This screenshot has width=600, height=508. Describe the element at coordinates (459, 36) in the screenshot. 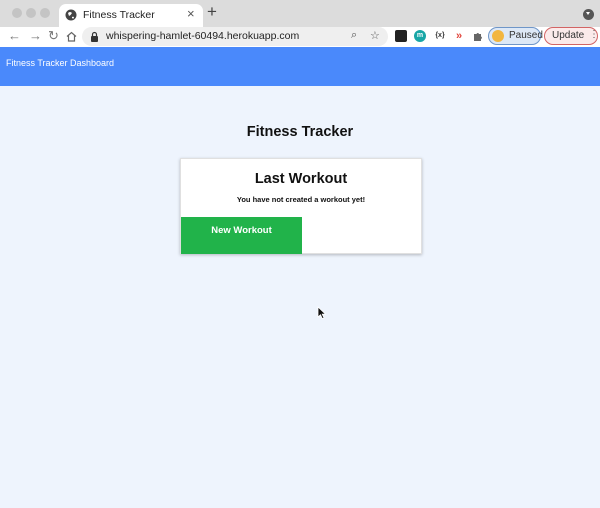

I see `extension-arrow-icon: »` at that location.